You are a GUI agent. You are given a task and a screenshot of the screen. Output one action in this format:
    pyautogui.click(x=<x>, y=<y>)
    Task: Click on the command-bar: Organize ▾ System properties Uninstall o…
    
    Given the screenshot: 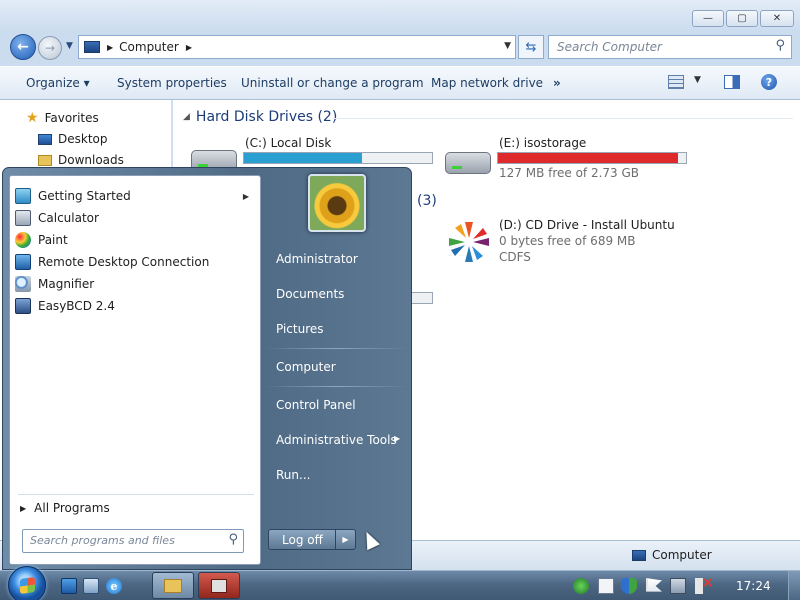 What is the action you would take?
    pyautogui.click(x=400, y=83)
    